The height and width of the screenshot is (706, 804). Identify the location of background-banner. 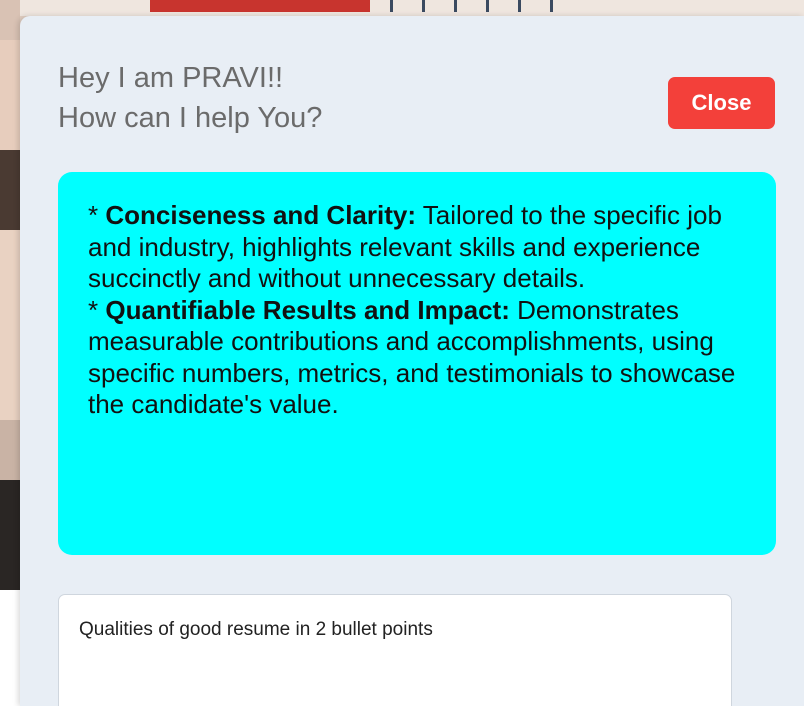
(260, 6).